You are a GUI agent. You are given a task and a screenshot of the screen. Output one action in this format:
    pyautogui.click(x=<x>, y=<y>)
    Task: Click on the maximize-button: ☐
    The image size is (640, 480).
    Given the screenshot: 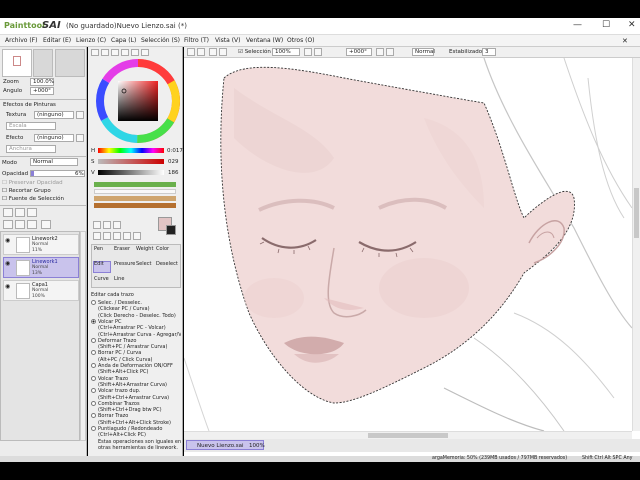 What is the action you would take?
    pyautogui.click(x=606, y=25)
    